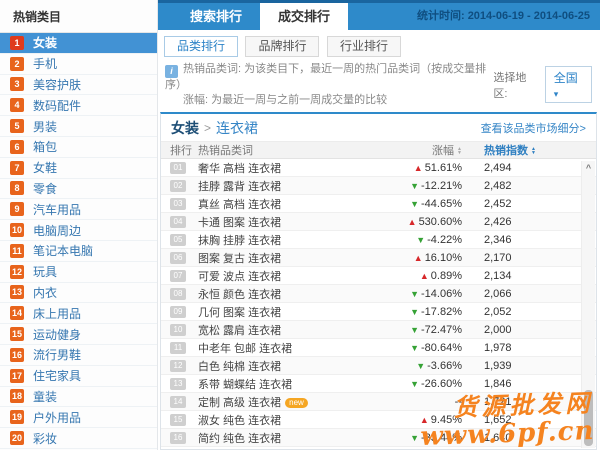  What do you see at coordinates (378, 330) in the screenshot?
I see `table-row: 10 宽松 露肩 连衣裙 ▼ -72.47% 2,000` at bounding box center [378, 330].